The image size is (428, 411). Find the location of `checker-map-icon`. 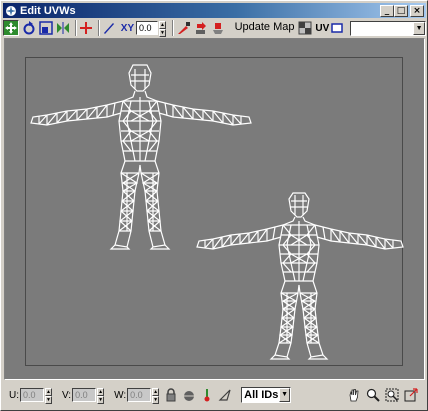

checker-map-icon is located at coordinates (305, 28).